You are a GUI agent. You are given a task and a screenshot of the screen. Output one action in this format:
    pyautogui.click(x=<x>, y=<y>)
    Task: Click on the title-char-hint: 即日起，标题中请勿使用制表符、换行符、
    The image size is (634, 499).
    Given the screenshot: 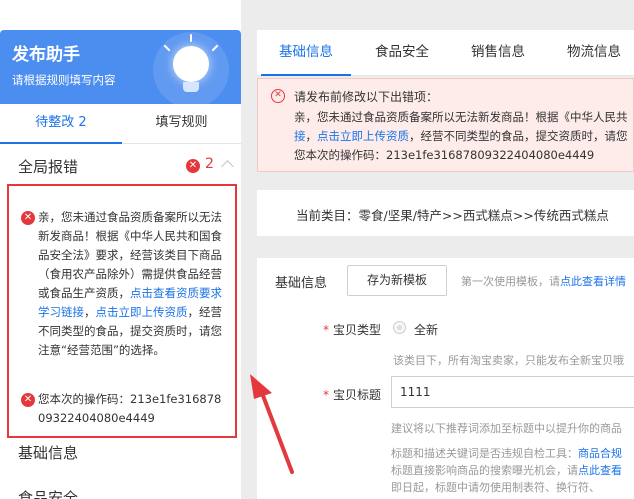 What is the action you would take?
    pyautogui.click(x=495, y=487)
    